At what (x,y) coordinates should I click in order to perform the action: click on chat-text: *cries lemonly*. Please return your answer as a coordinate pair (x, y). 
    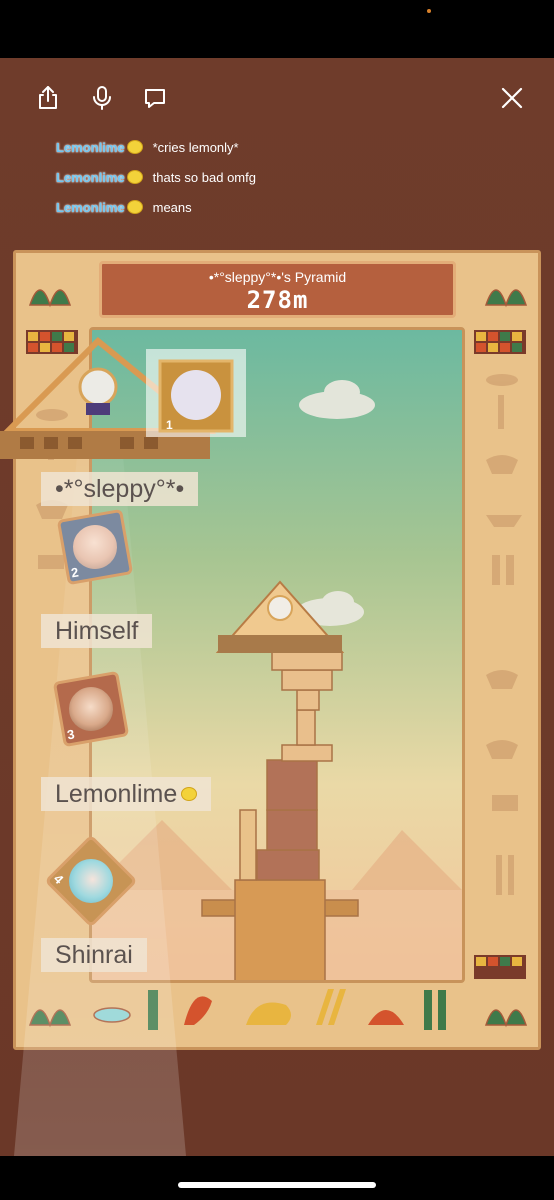
    Looking at the image, I should click on (195, 147).